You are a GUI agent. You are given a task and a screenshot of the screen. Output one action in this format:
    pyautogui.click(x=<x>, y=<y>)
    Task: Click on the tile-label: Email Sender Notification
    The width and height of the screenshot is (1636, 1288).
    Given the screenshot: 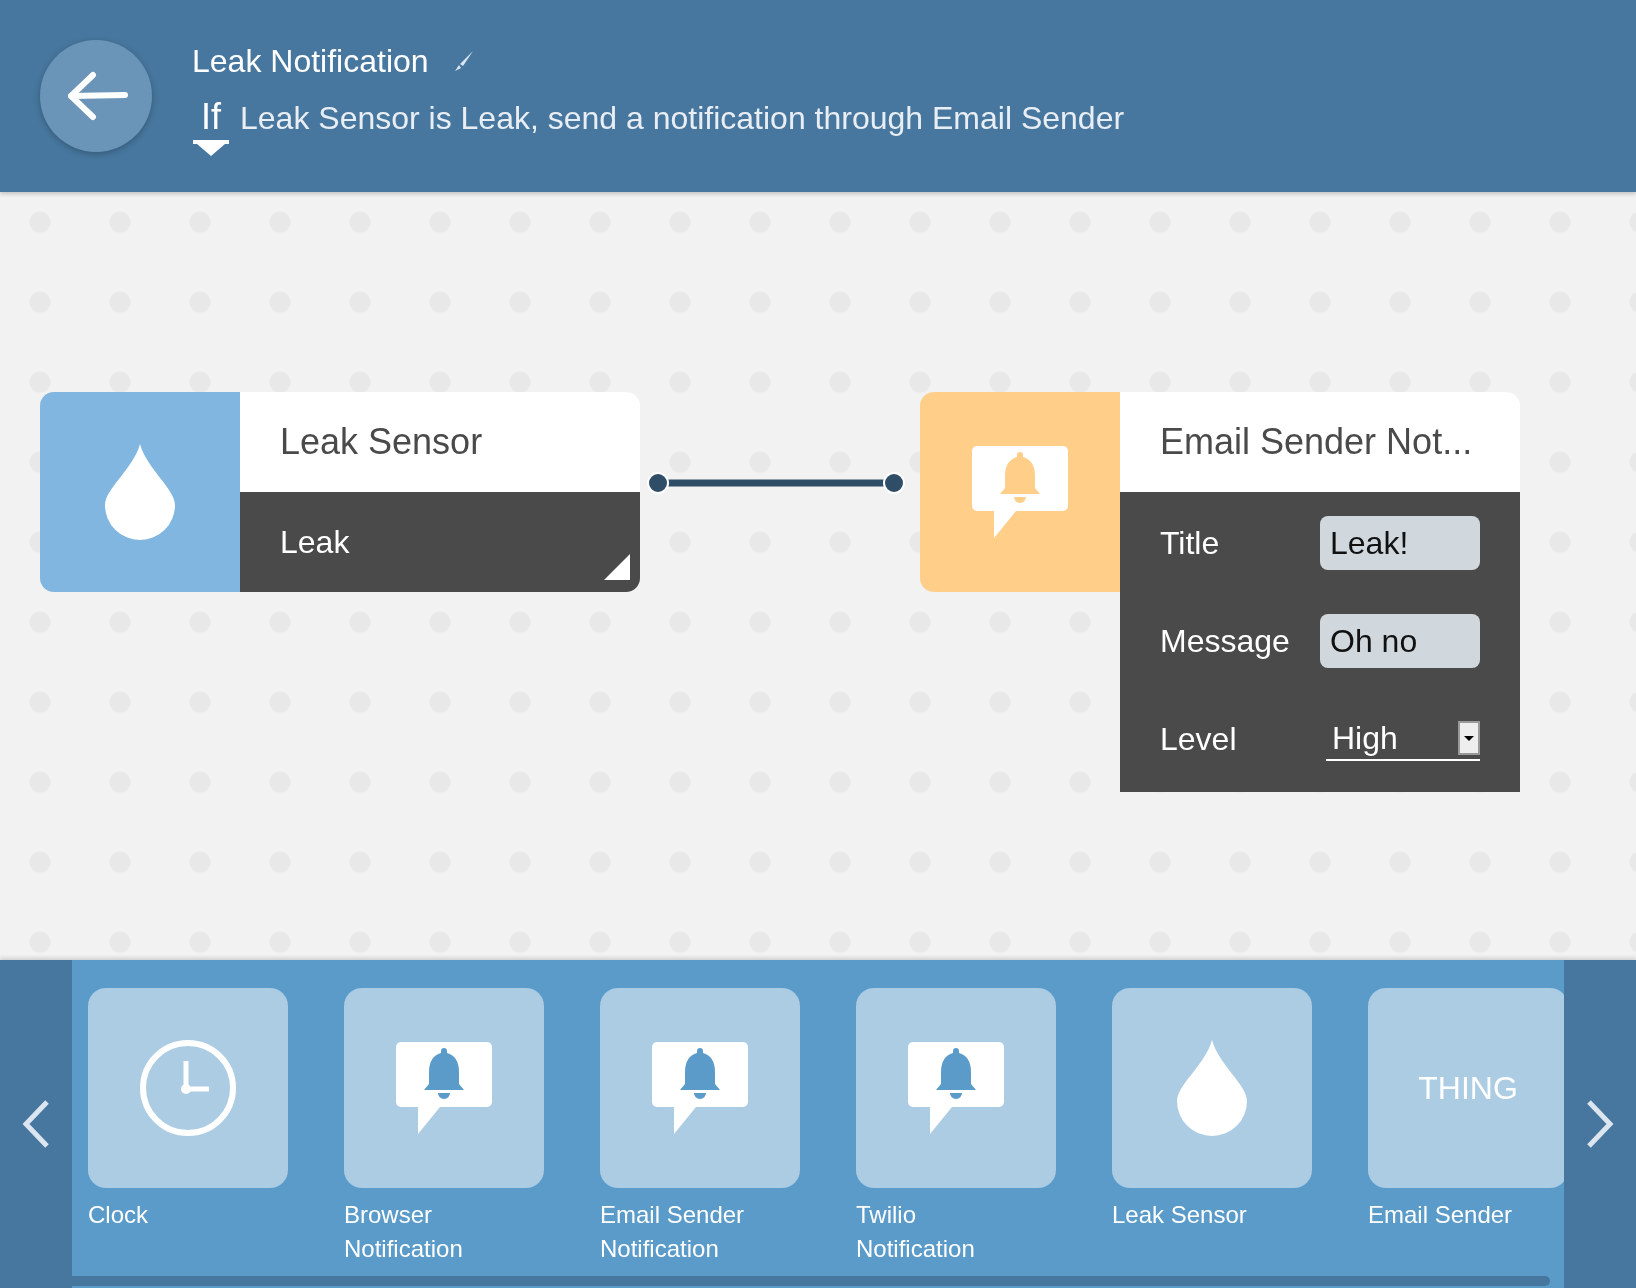 What is the action you would take?
    pyautogui.click(x=673, y=1232)
    